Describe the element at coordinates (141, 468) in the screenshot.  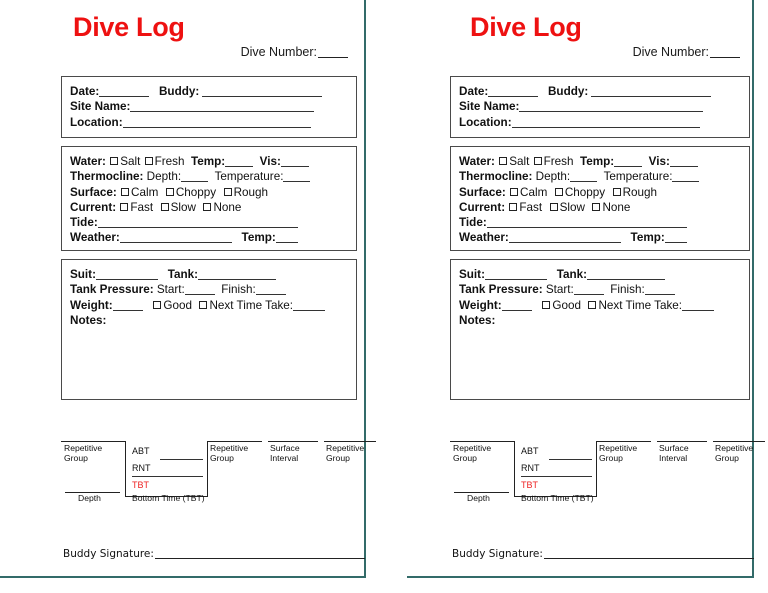
I see `profile-rnt-label: RNT` at that location.